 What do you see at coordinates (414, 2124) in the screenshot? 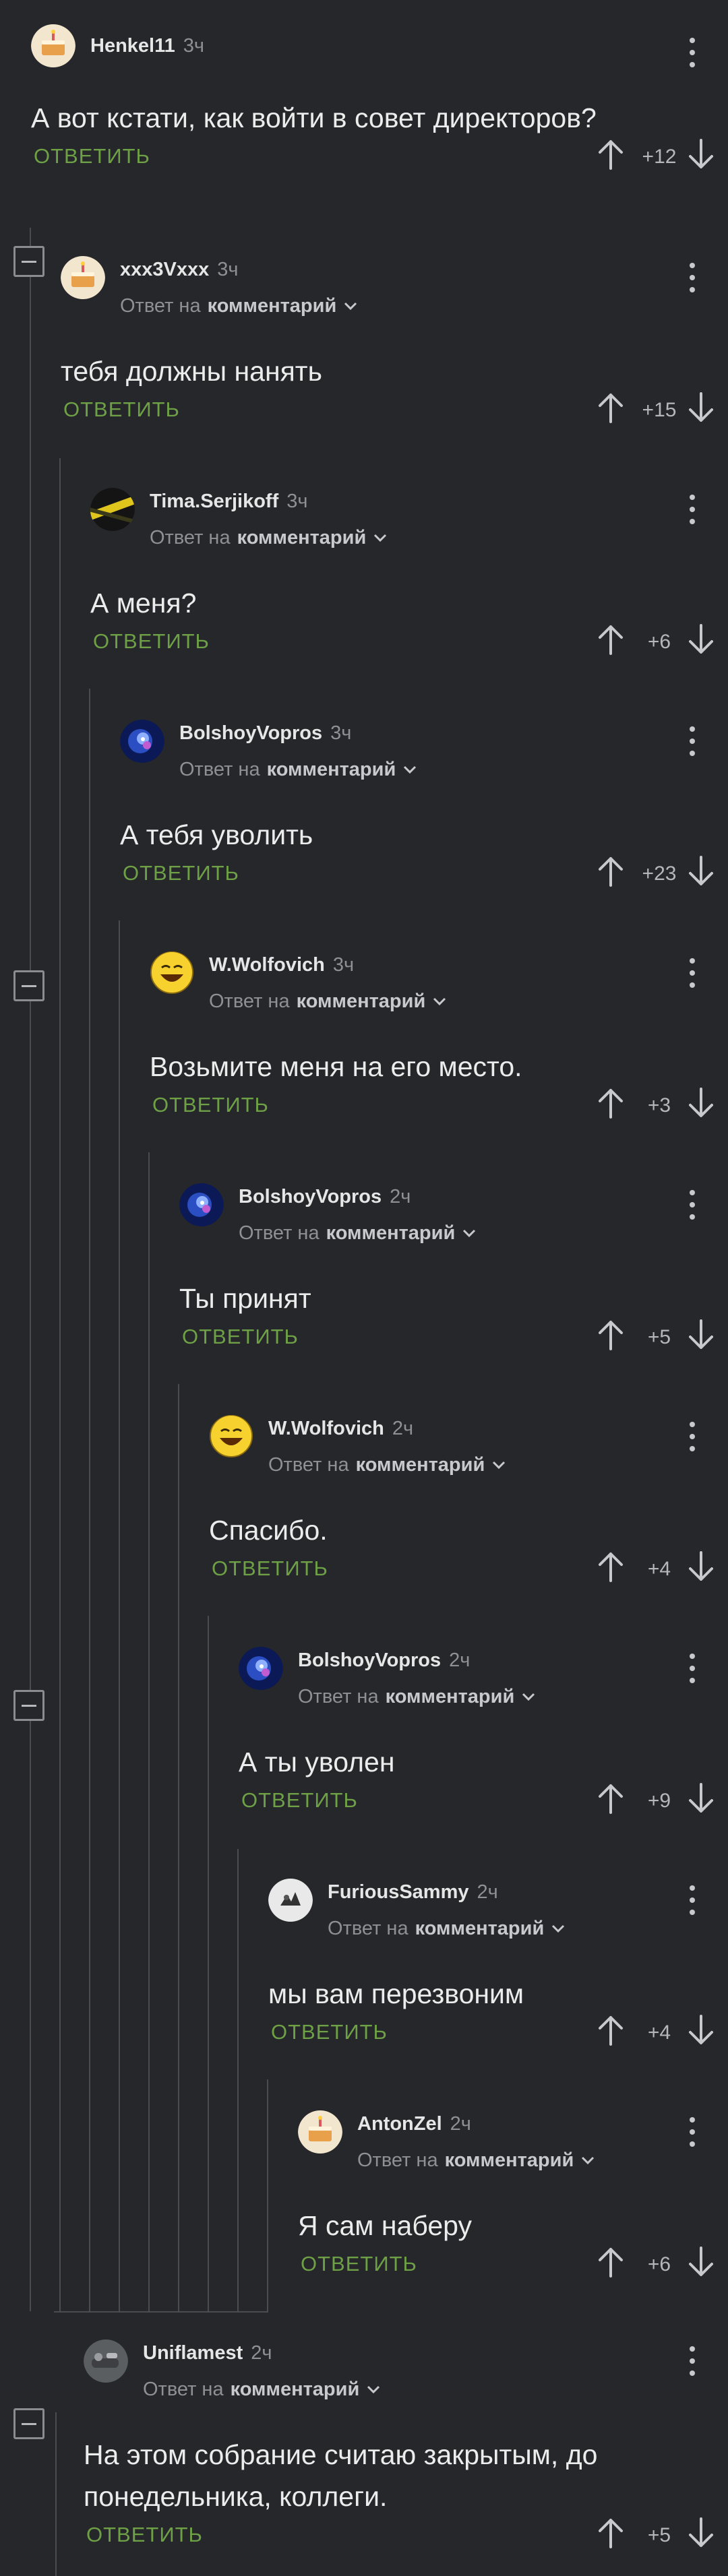
I see `comment-author: AntonZel 2ч` at bounding box center [414, 2124].